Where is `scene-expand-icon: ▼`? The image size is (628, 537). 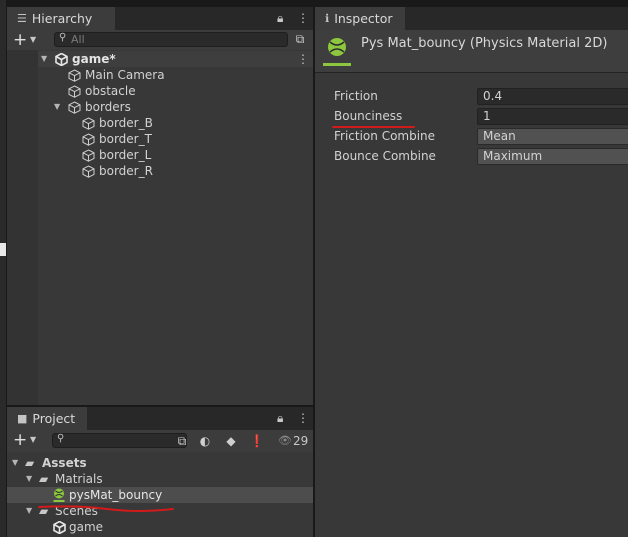
scene-expand-icon: ▼ is located at coordinates (44, 59).